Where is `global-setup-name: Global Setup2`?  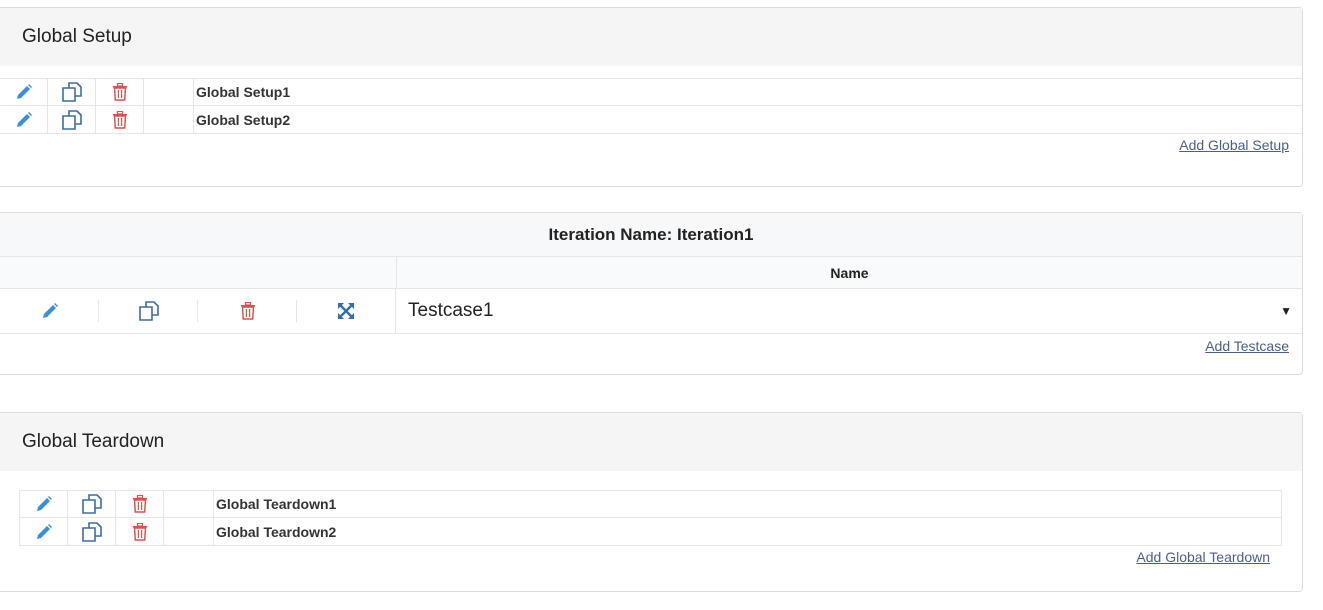 global-setup-name: Global Setup2 is located at coordinates (748, 119).